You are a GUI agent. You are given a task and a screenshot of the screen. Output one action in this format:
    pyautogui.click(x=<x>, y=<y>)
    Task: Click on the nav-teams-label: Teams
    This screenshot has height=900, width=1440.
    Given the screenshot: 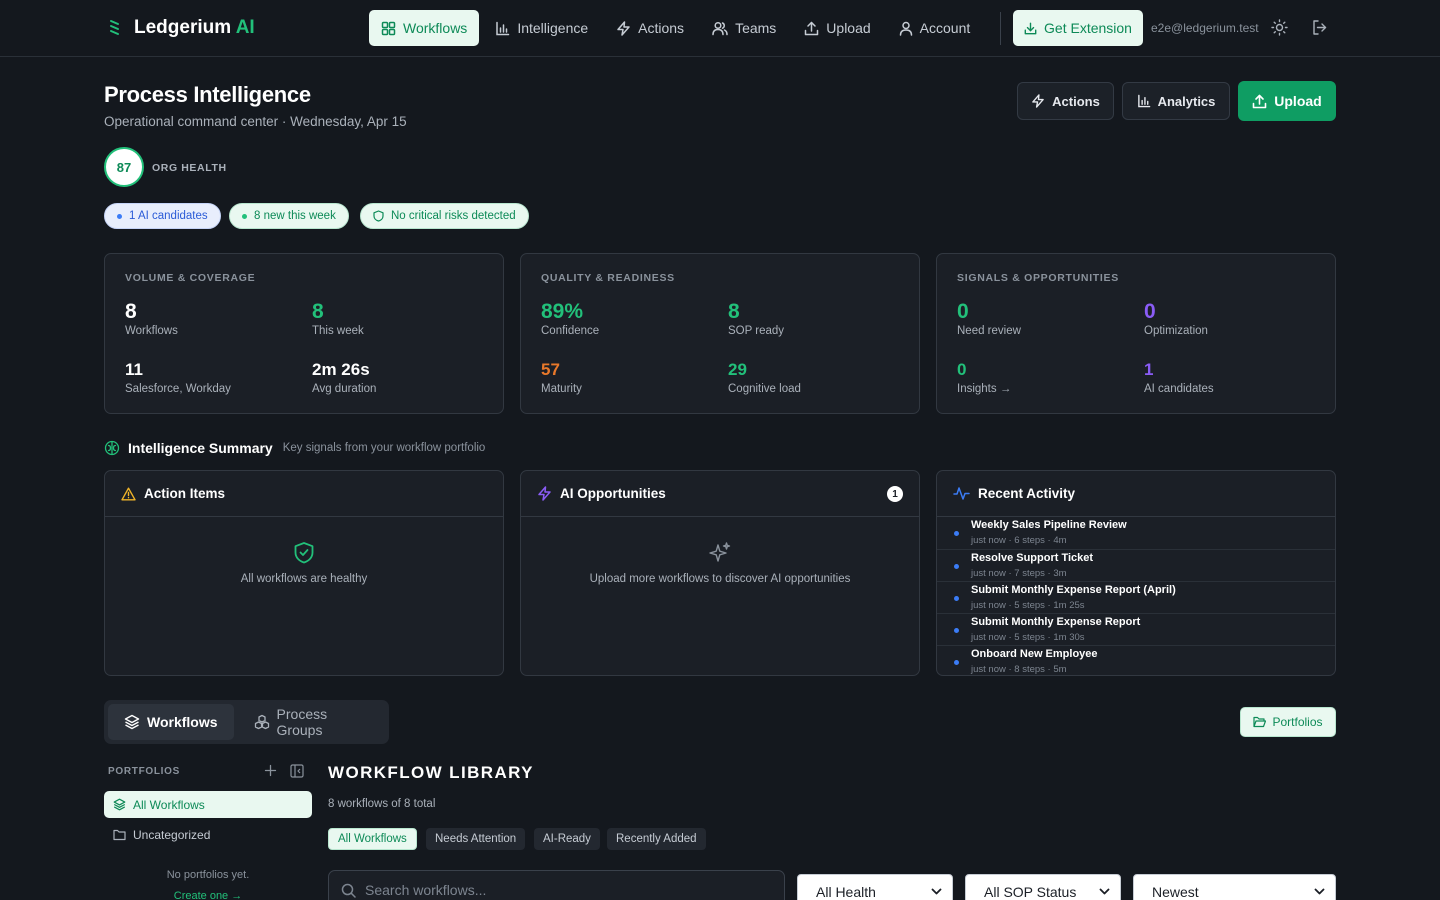 What is the action you would take?
    pyautogui.click(x=756, y=28)
    